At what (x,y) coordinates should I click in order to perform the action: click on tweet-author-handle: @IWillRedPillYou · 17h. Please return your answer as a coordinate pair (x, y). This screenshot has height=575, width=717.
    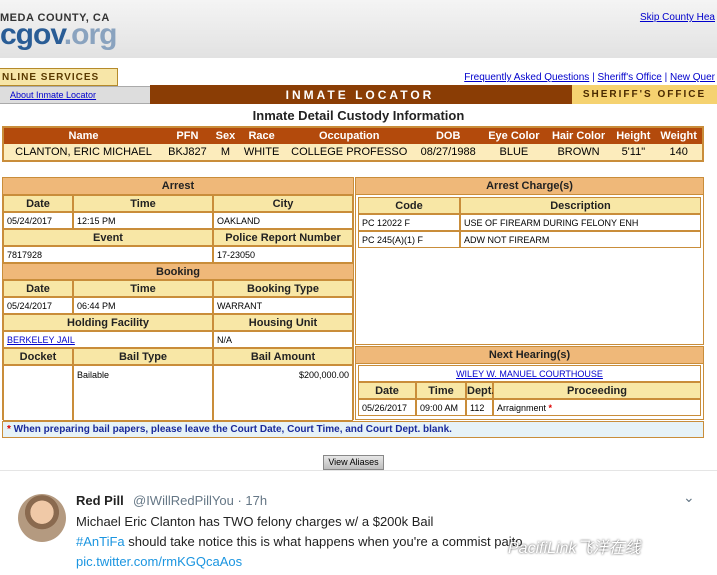
    Looking at the image, I should click on (200, 500).